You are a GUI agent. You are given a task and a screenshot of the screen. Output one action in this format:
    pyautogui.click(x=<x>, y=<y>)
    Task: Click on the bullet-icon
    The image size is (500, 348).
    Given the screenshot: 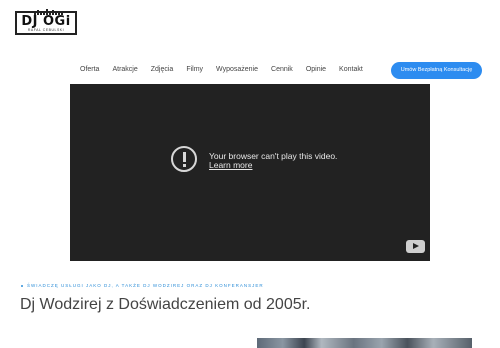 What is the action you would take?
    pyautogui.click(x=22, y=285)
    